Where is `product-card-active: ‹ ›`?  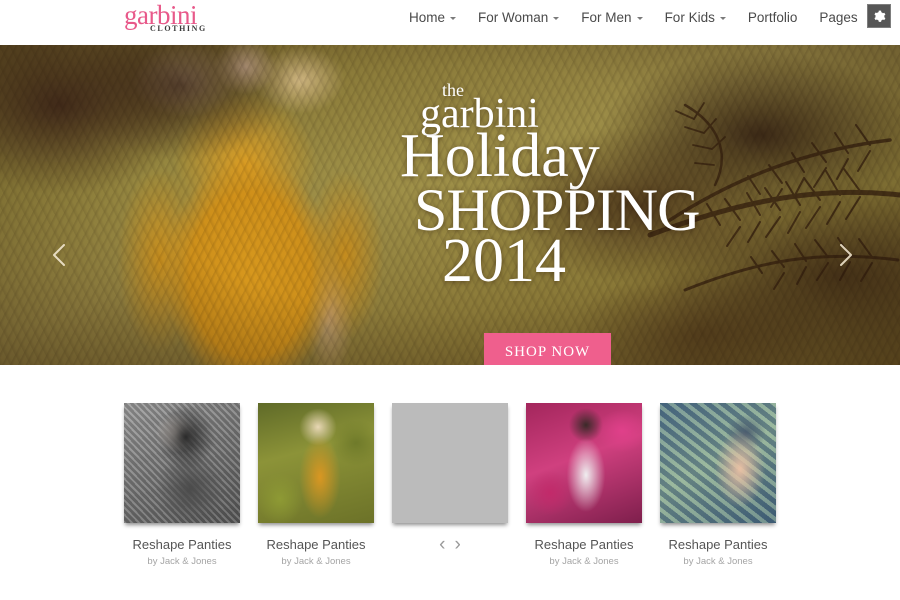 product-card-active: ‹ › is located at coordinates (450, 485).